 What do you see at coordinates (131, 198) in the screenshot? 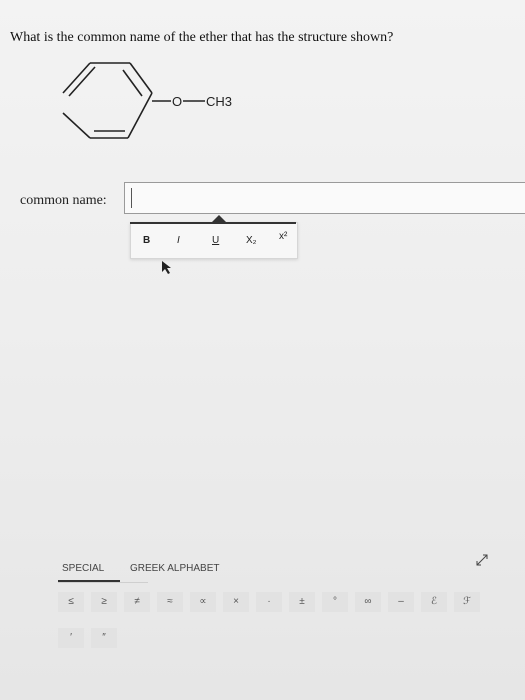
I see `text-caret` at bounding box center [131, 198].